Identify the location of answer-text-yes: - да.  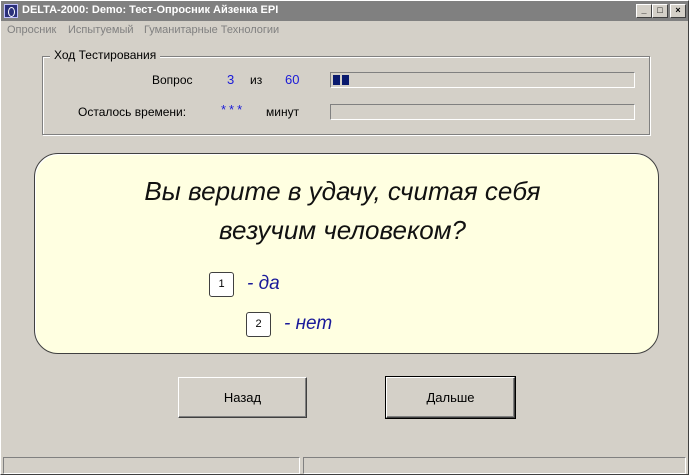
(263, 284).